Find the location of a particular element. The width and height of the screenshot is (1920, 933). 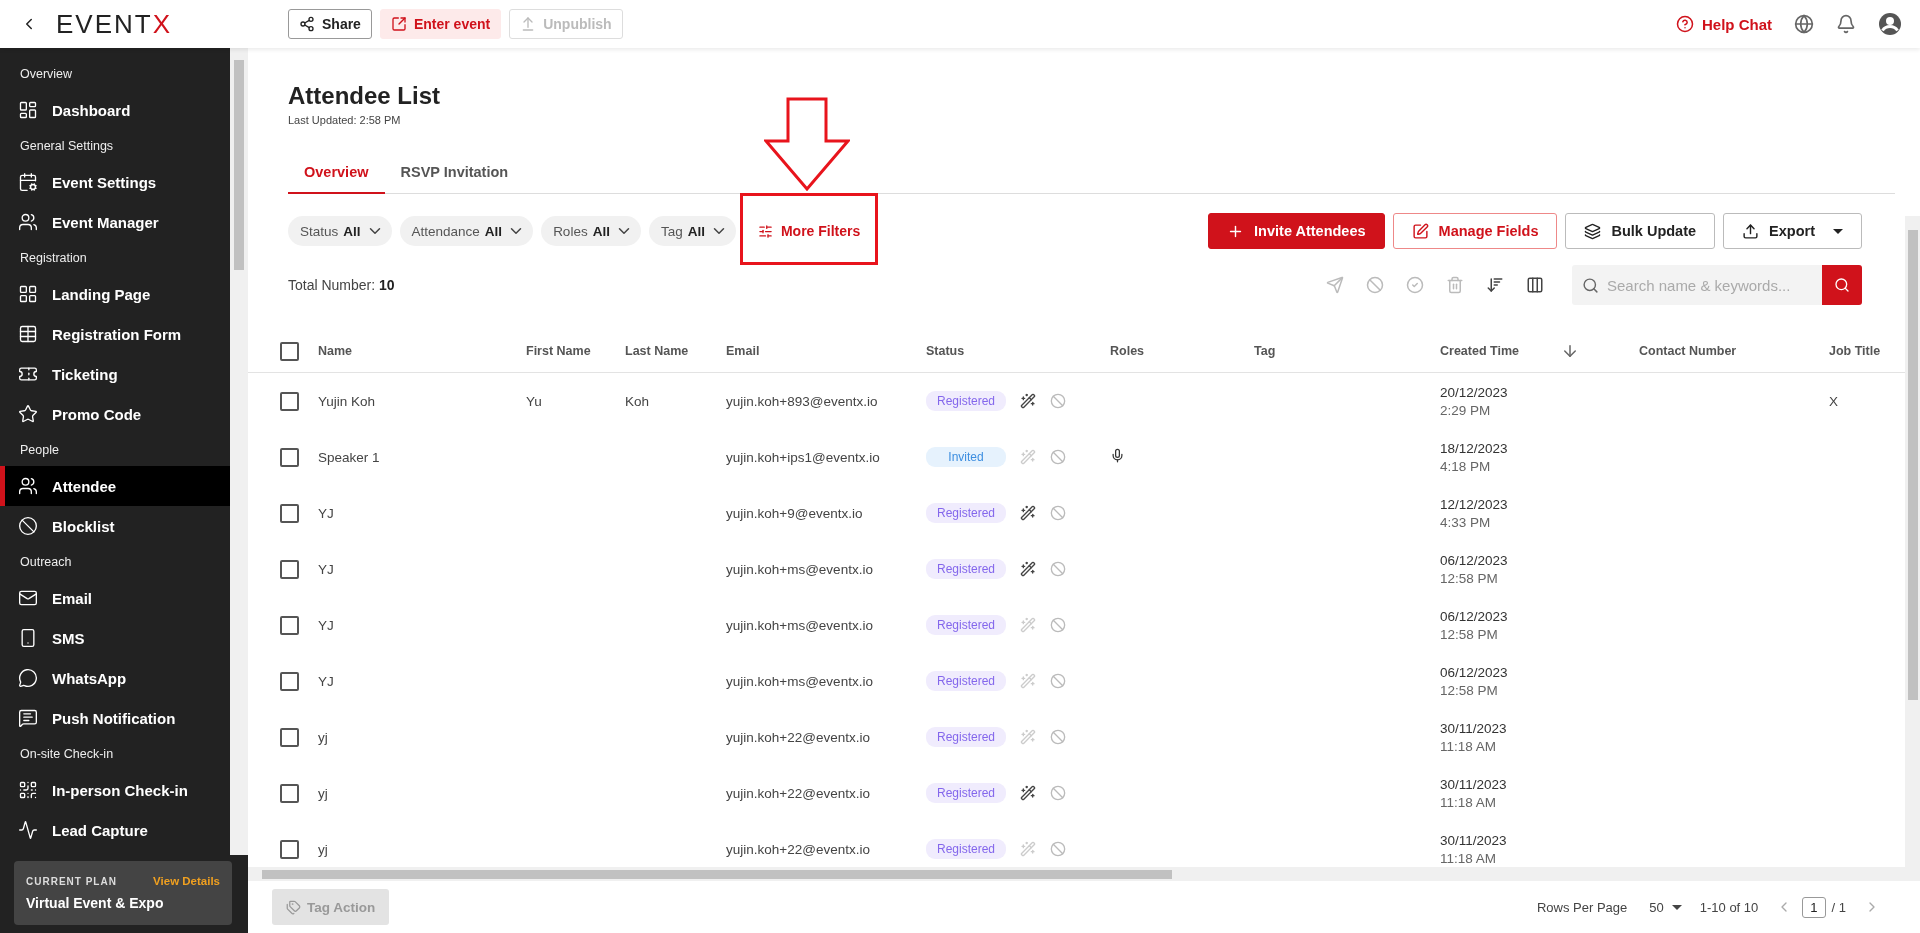

sidebar-item: Event Settings is located at coordinates (115, 182).